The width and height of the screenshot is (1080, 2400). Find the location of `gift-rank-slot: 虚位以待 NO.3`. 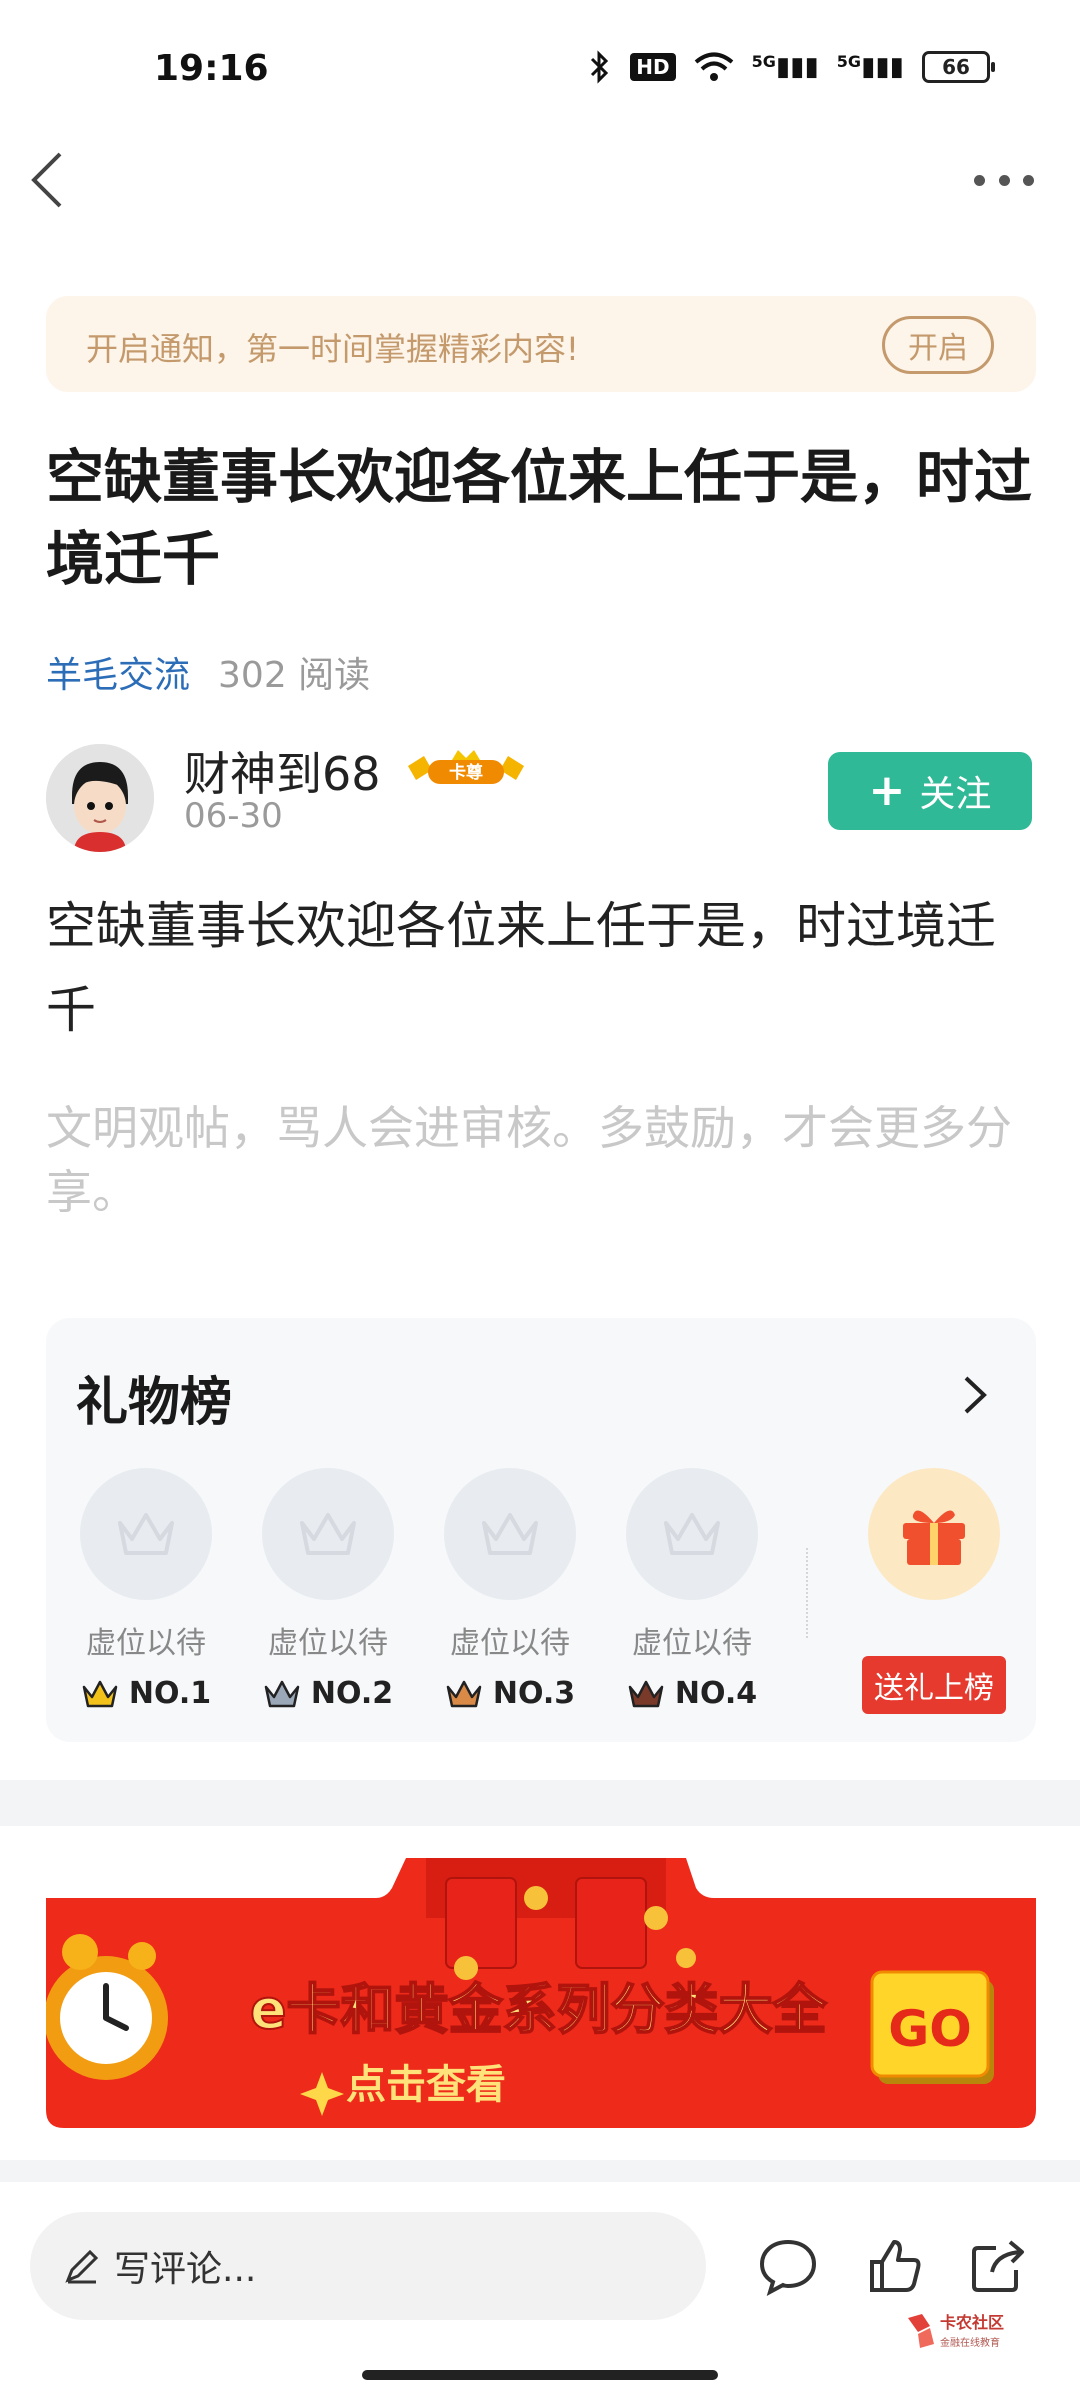

gift-rank-slot: 虚位以待 NO.3 is located at coordinates (510, 1589).